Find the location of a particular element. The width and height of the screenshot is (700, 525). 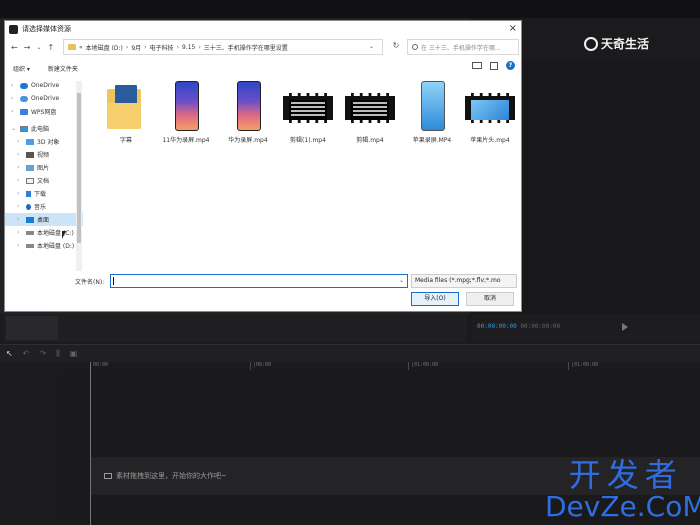

close-icon: × is located at coordinates (513, 28).